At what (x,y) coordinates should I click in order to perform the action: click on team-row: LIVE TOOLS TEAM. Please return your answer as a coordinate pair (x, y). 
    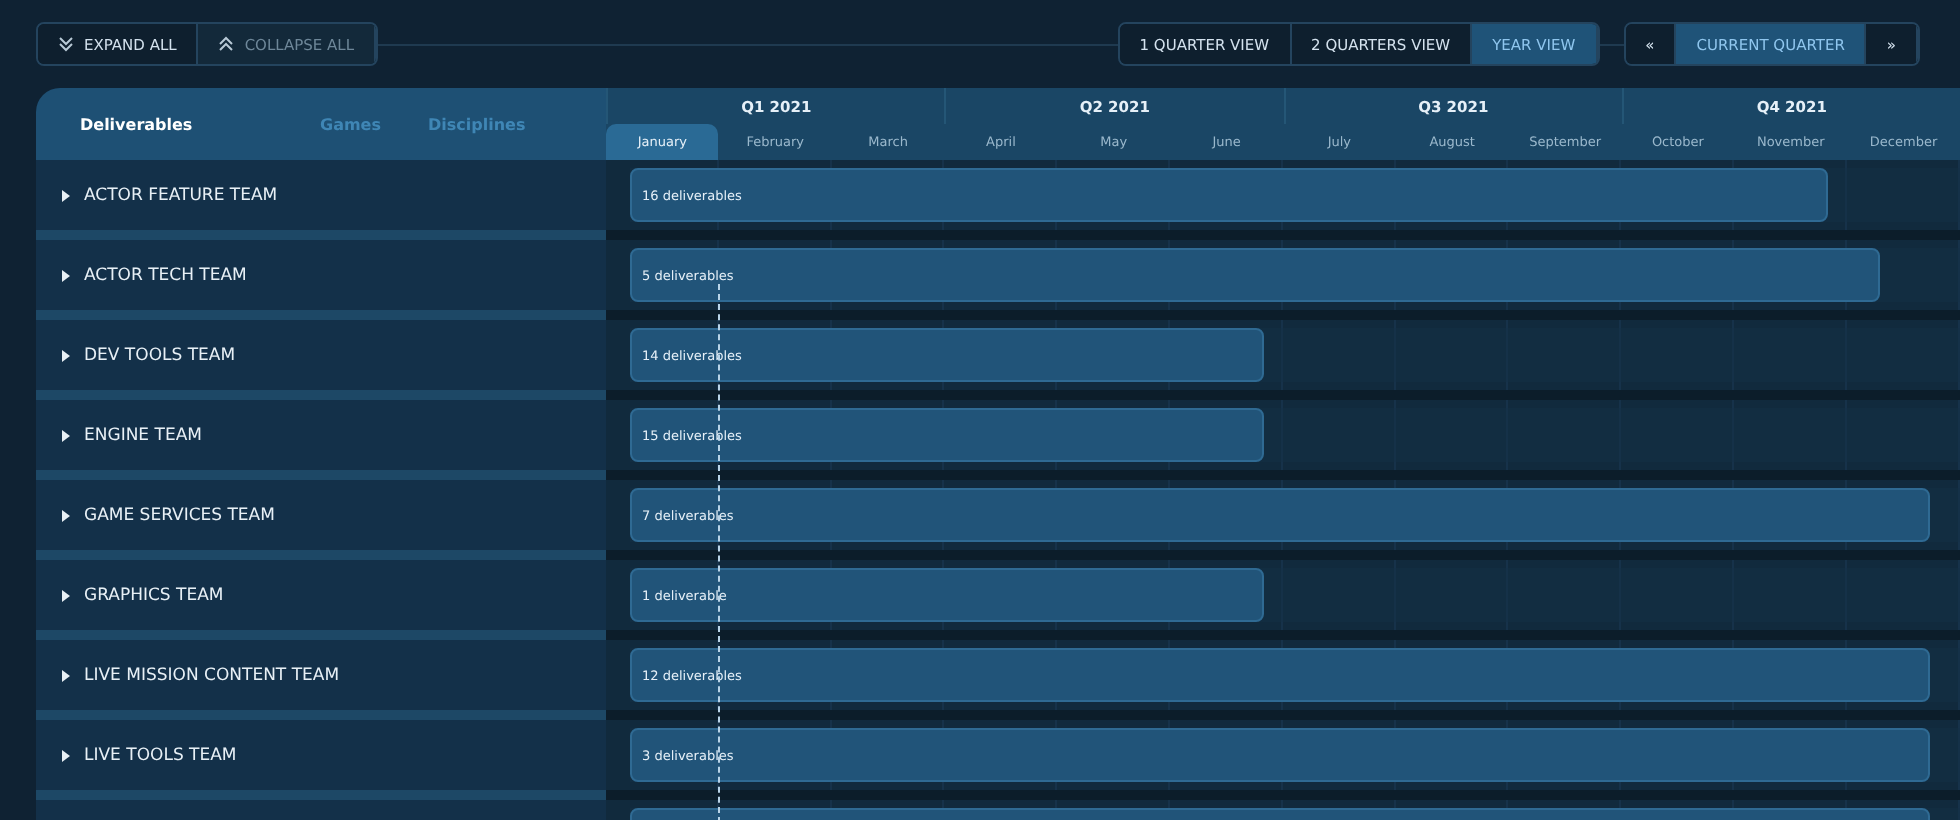
    Looking at the image, I should click on (321, 755).